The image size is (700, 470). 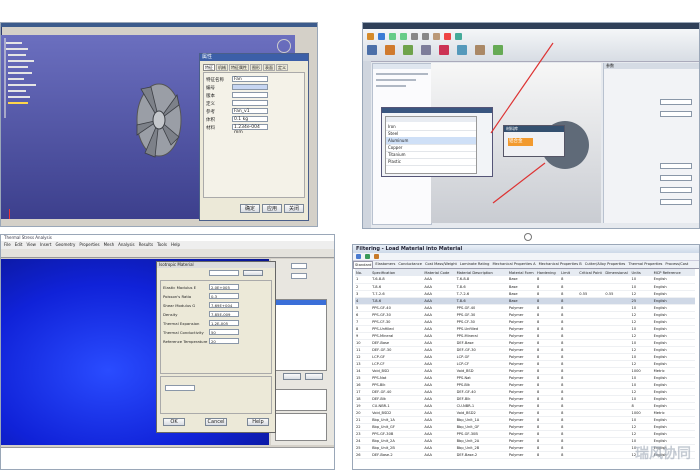 I want to click on table-row: 2 T-8-6 AAA T-8-6 Base 8 8 10 English, so click(x=525, y=286).